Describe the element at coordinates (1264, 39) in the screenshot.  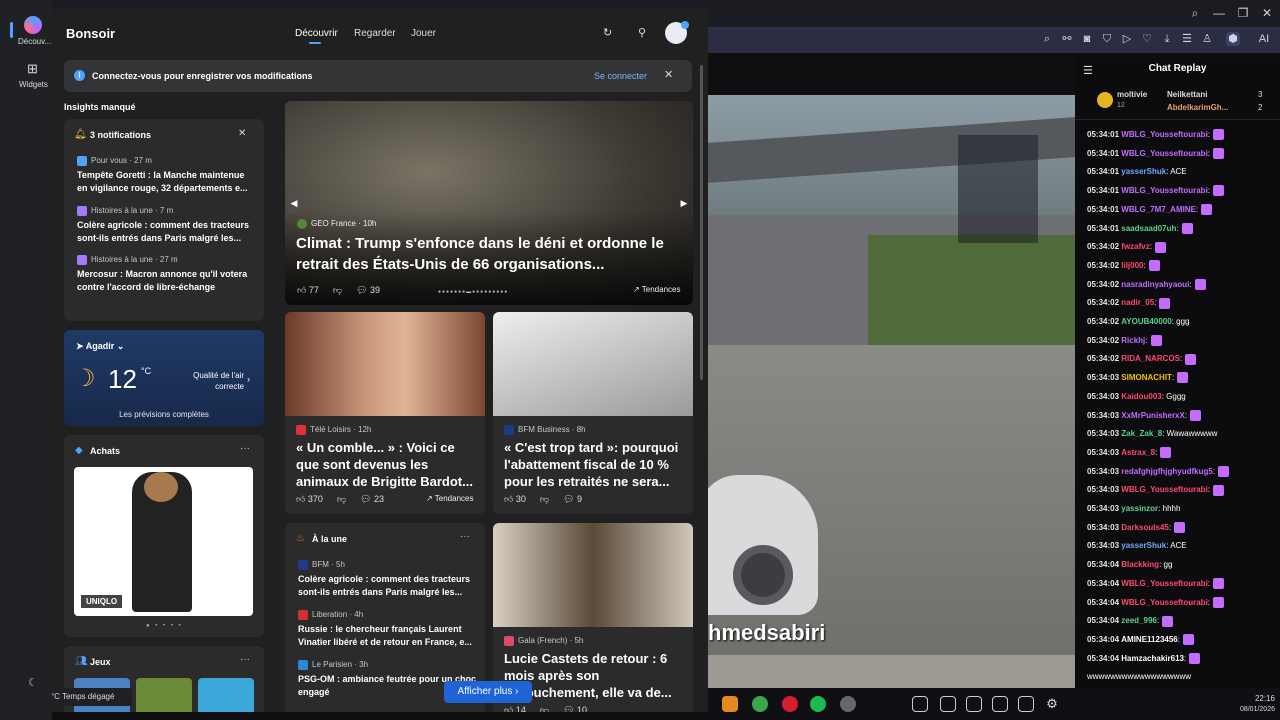
I see `ai-icon: AI` at that location.